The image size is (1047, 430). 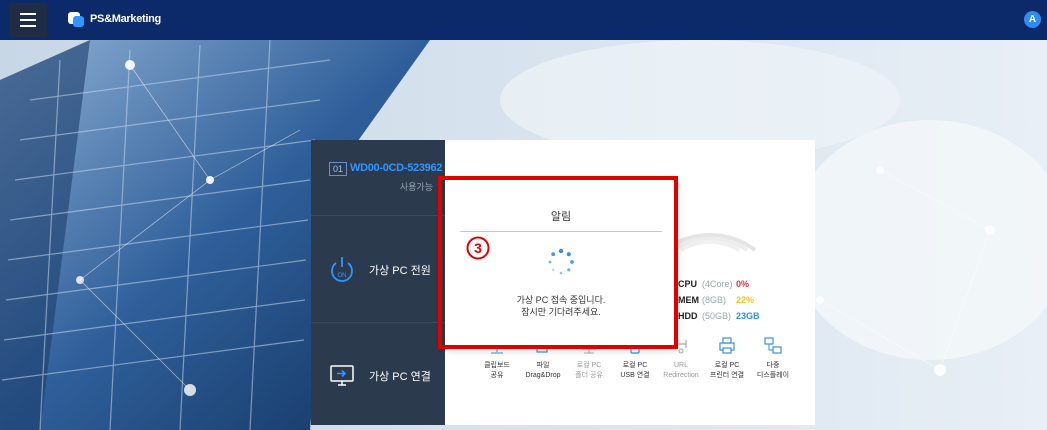 I want to click on remote-connect-icon, so click(x=342, y=375).